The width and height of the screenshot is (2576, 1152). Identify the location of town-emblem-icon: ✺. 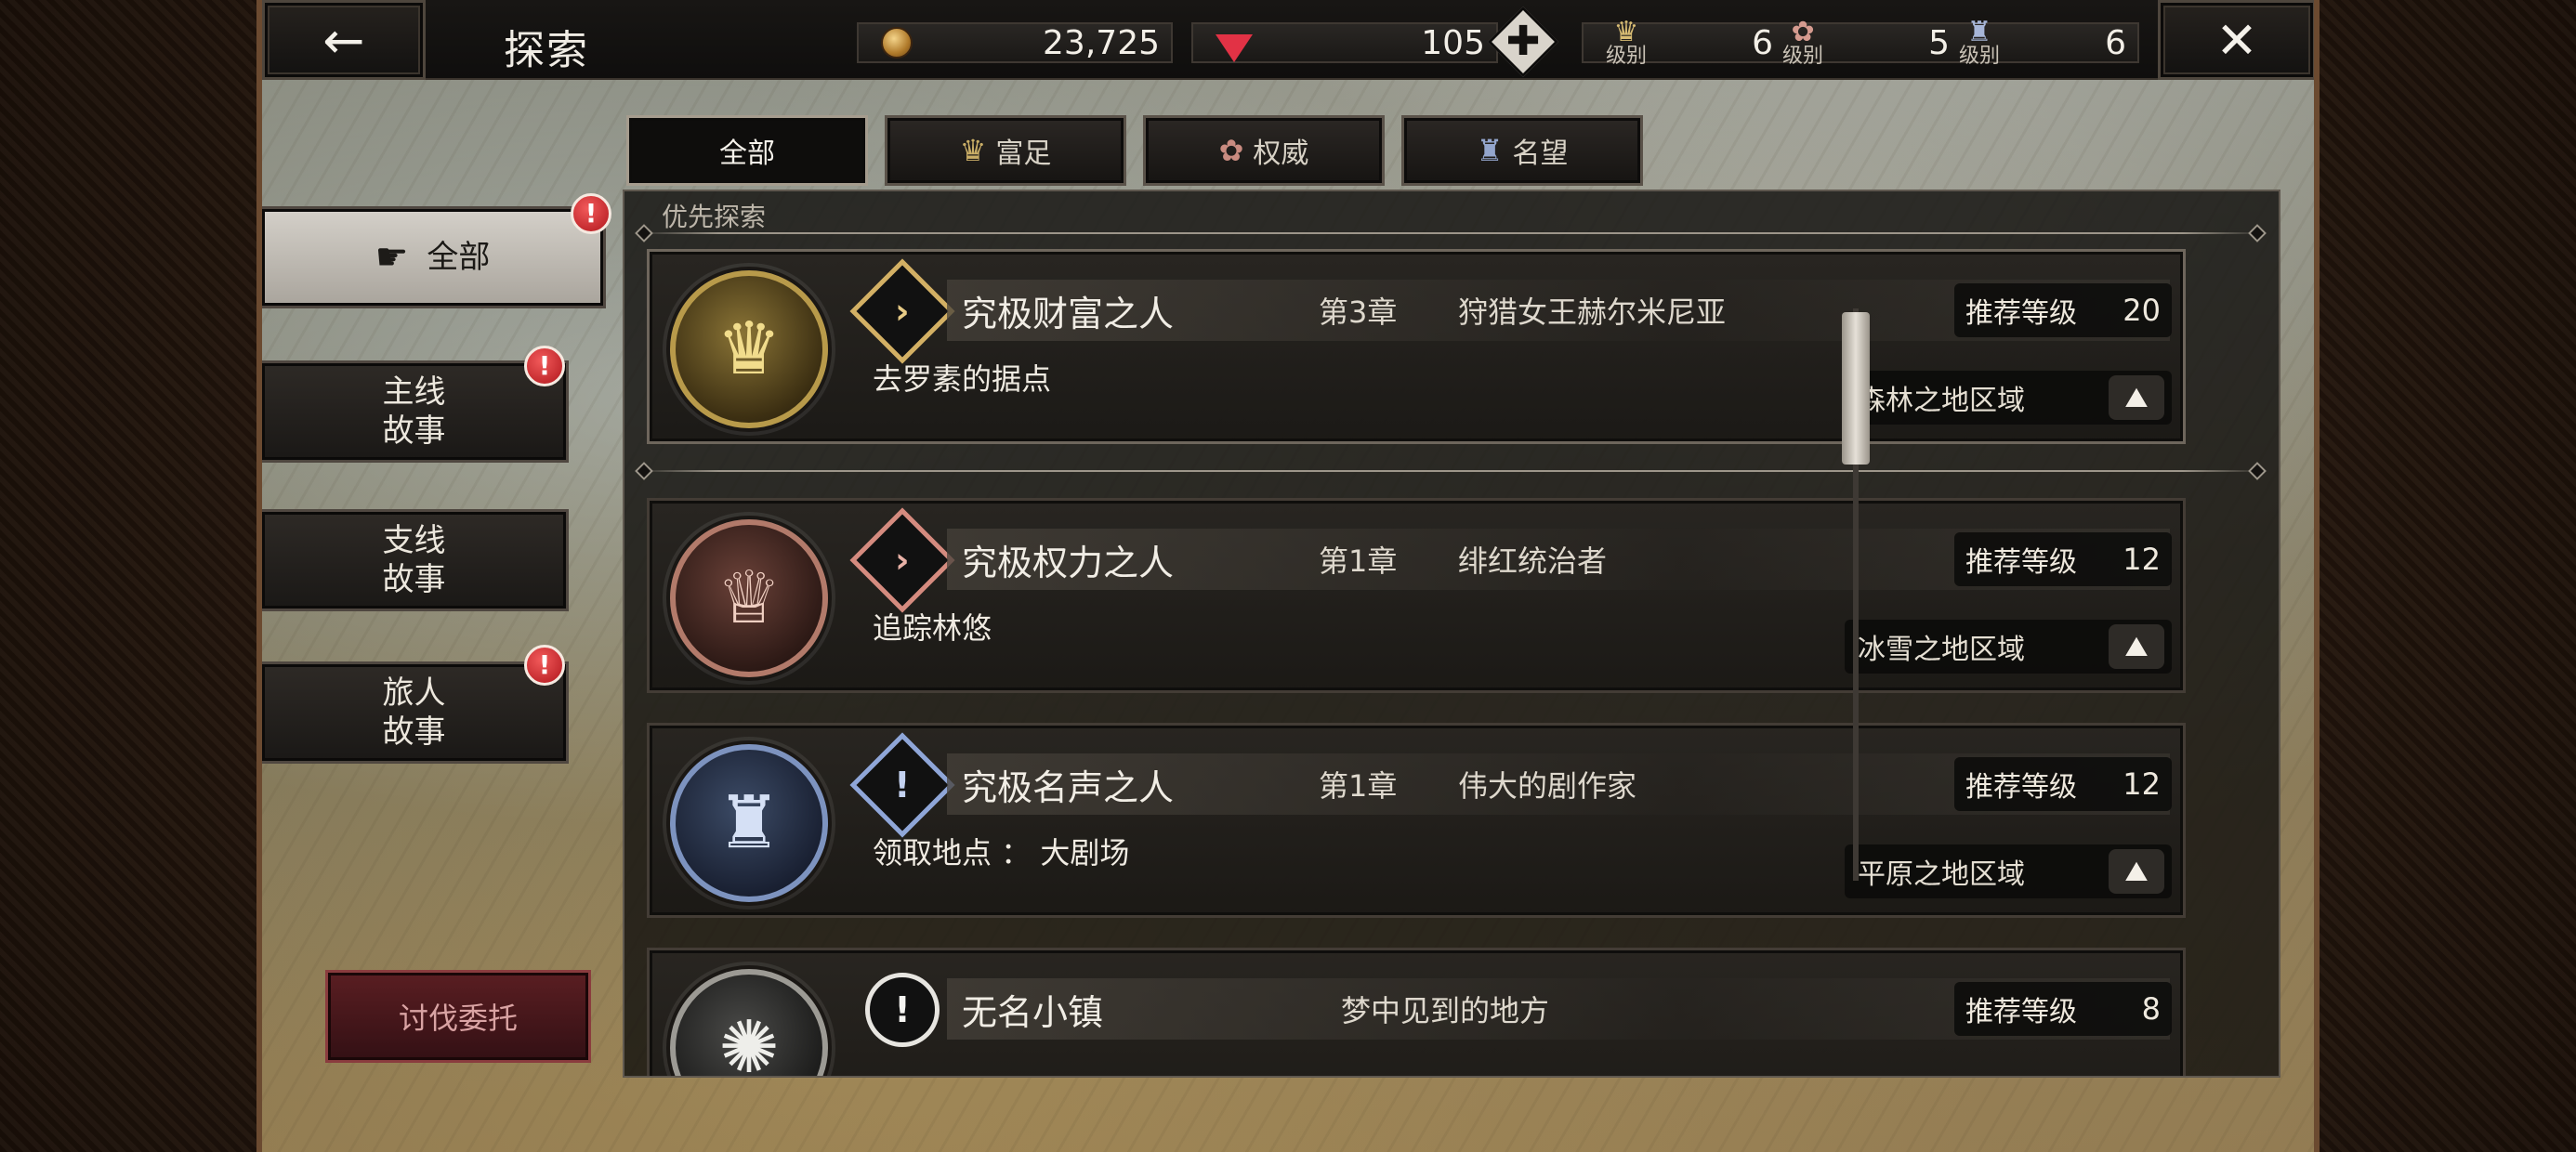
(749, 1023).